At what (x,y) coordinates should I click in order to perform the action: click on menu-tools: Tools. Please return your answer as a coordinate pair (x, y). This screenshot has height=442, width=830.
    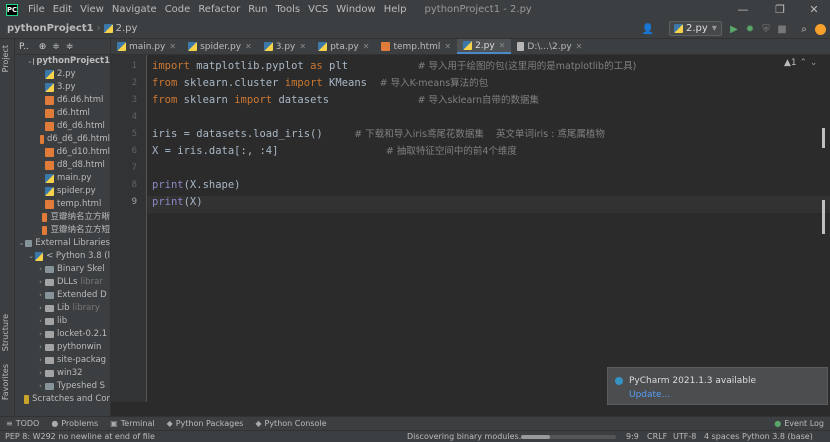
    Looking at the image, I should click on (287, 9).